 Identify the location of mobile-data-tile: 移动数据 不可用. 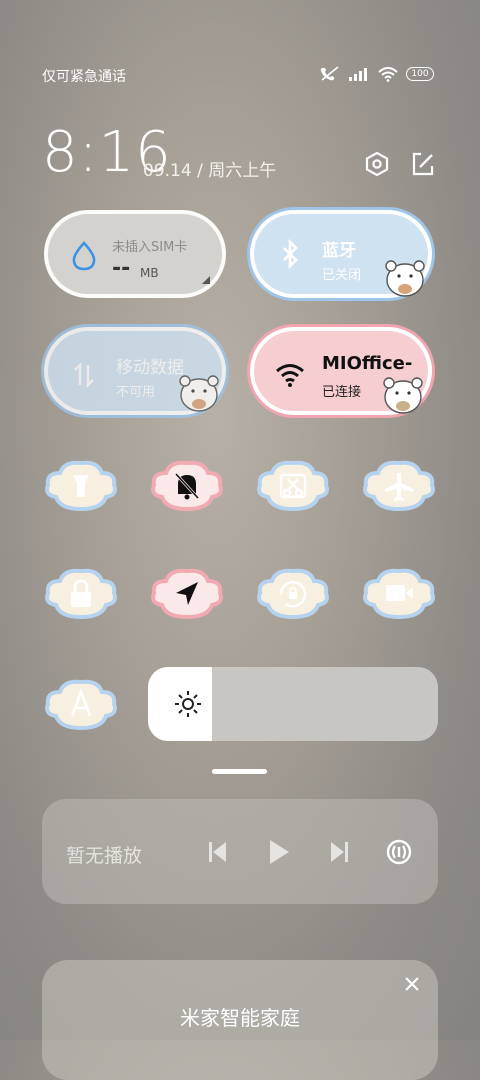
(135, 371).